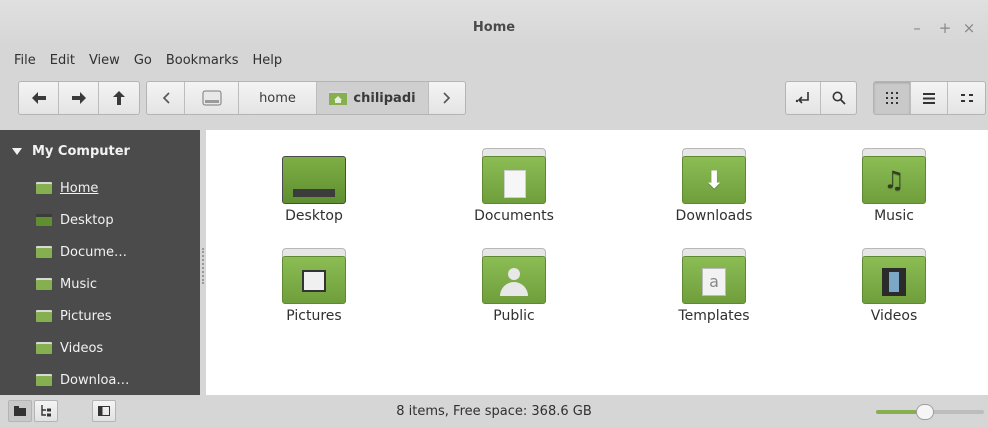 The width and height of the screenshot is (988, 427). What do you see at coordinates (924, 412) in the screenshot?
I see `zoom-slider-handle` at bounding box center [924, 412].